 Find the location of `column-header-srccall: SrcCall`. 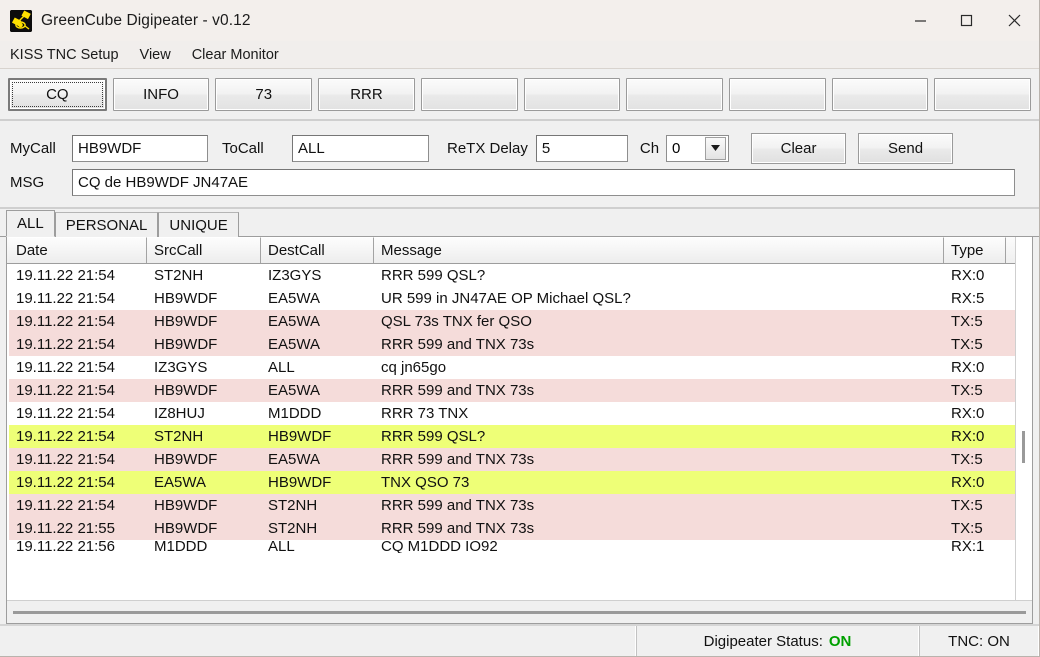

column-header-srccall: SrcCall is located at coordinates (204, 250).